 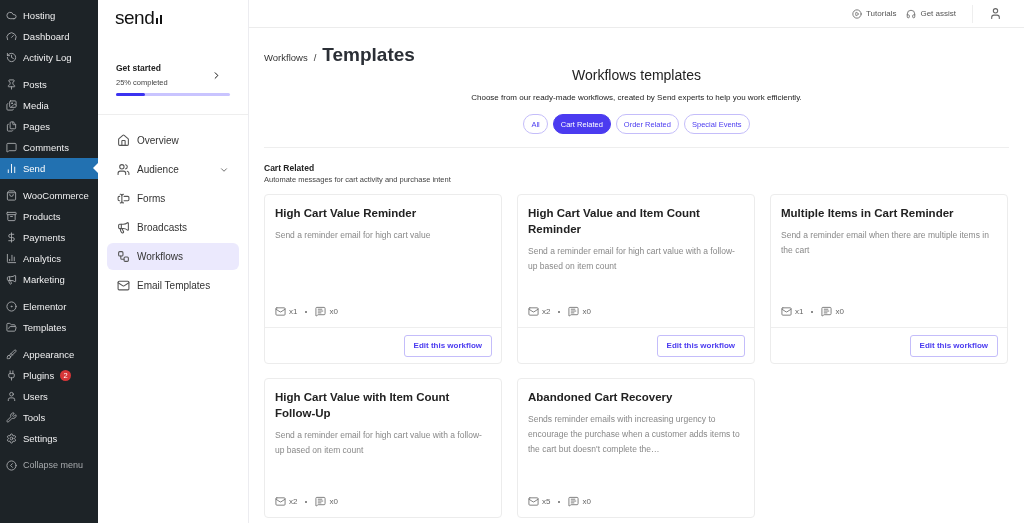 What do you see at coordinates (368, 55) in the screenshot?
I see `page-title: Templates` at bounding box center [368, 55].